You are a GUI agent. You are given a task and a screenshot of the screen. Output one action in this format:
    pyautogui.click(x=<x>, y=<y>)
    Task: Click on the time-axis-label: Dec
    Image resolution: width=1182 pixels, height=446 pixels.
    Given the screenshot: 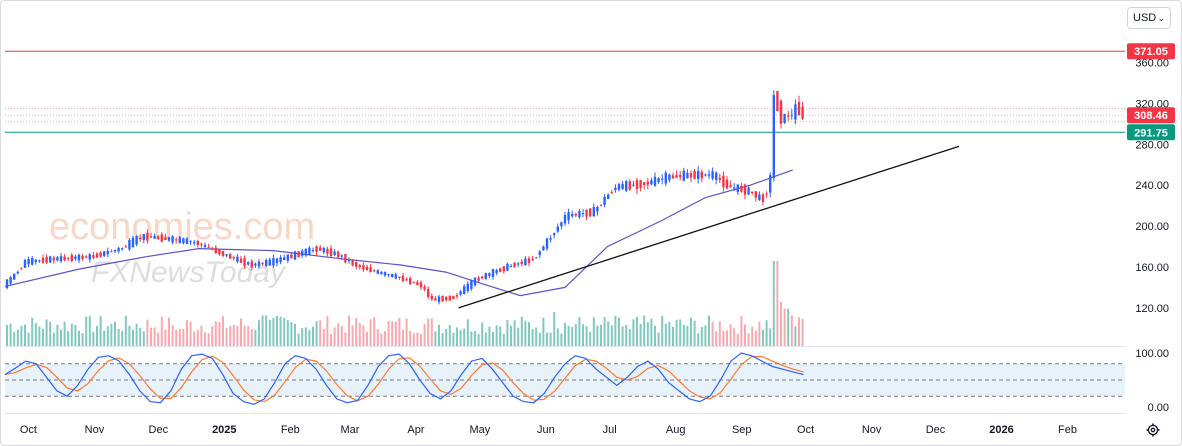 What is the action you would take?
    pyautogui.click(x=936, y=430)
    